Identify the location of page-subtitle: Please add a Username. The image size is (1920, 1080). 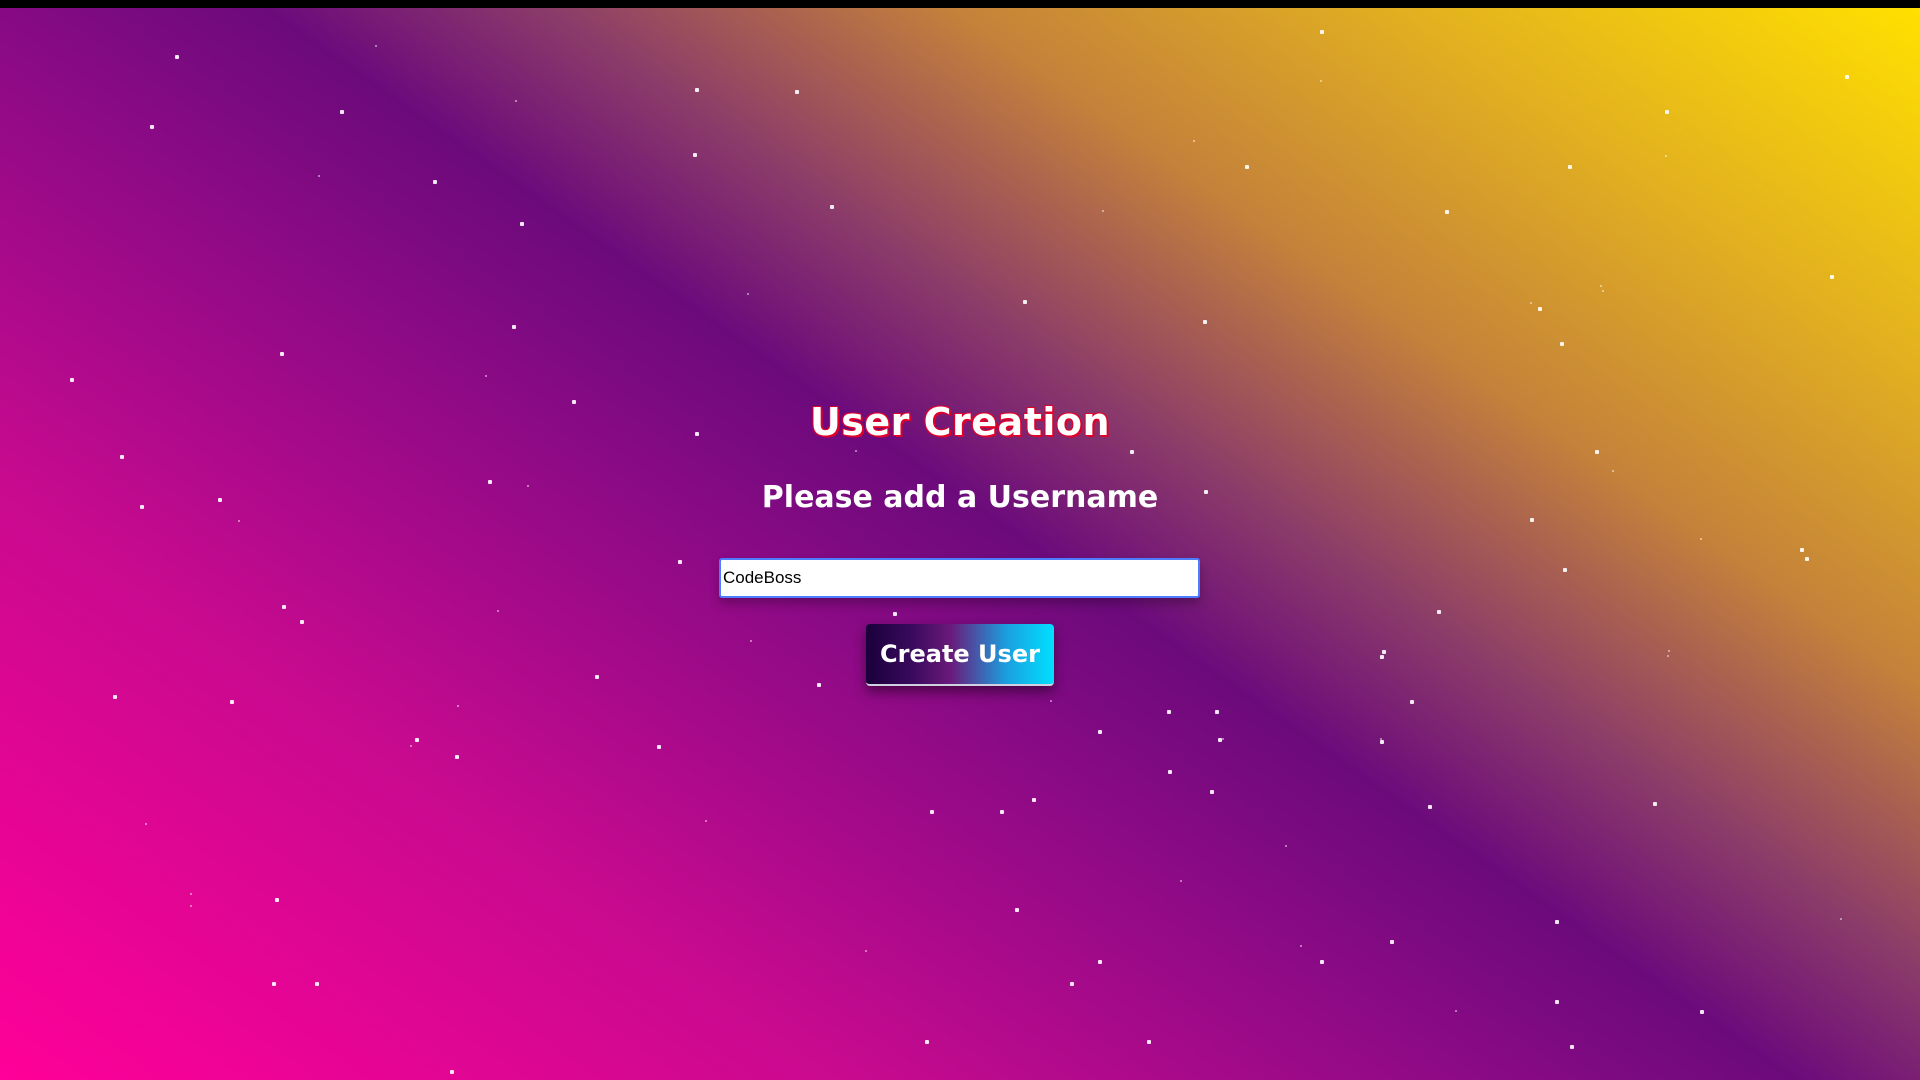
(960, 497).